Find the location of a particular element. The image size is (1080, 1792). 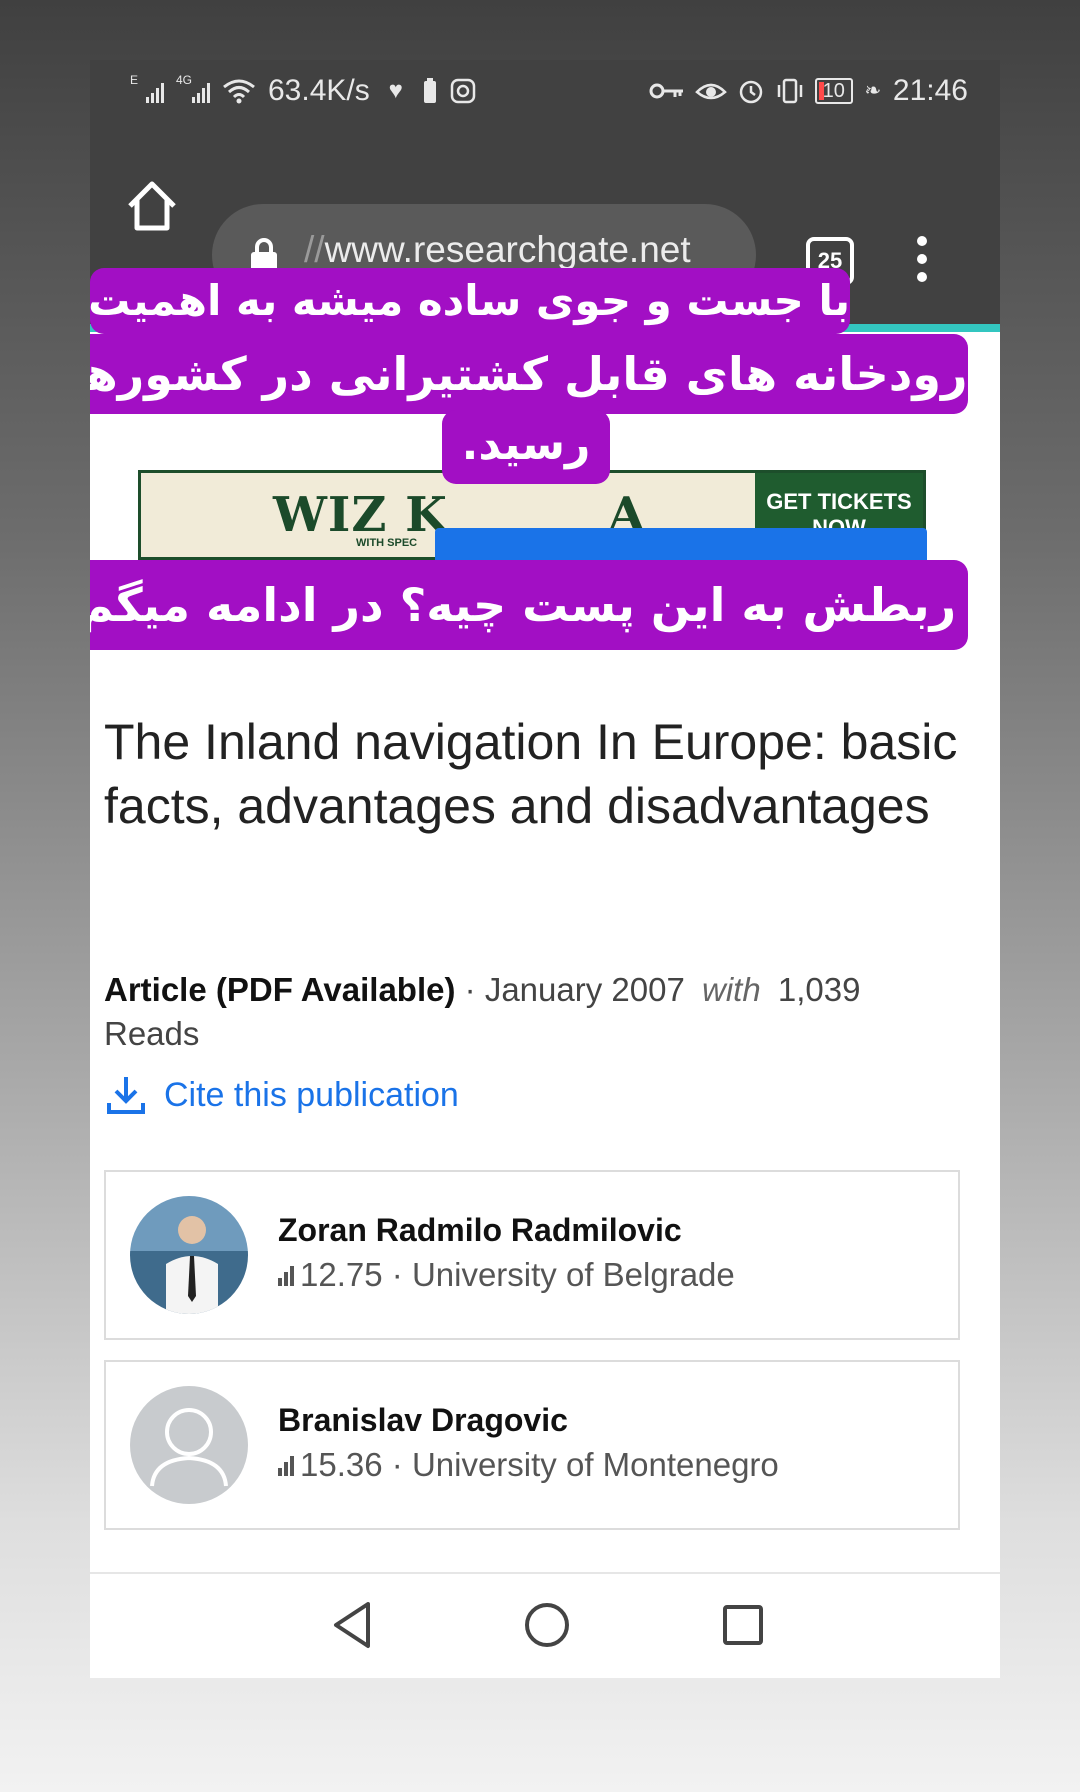

battery-level: 10 is located at coordinates (833, 91).